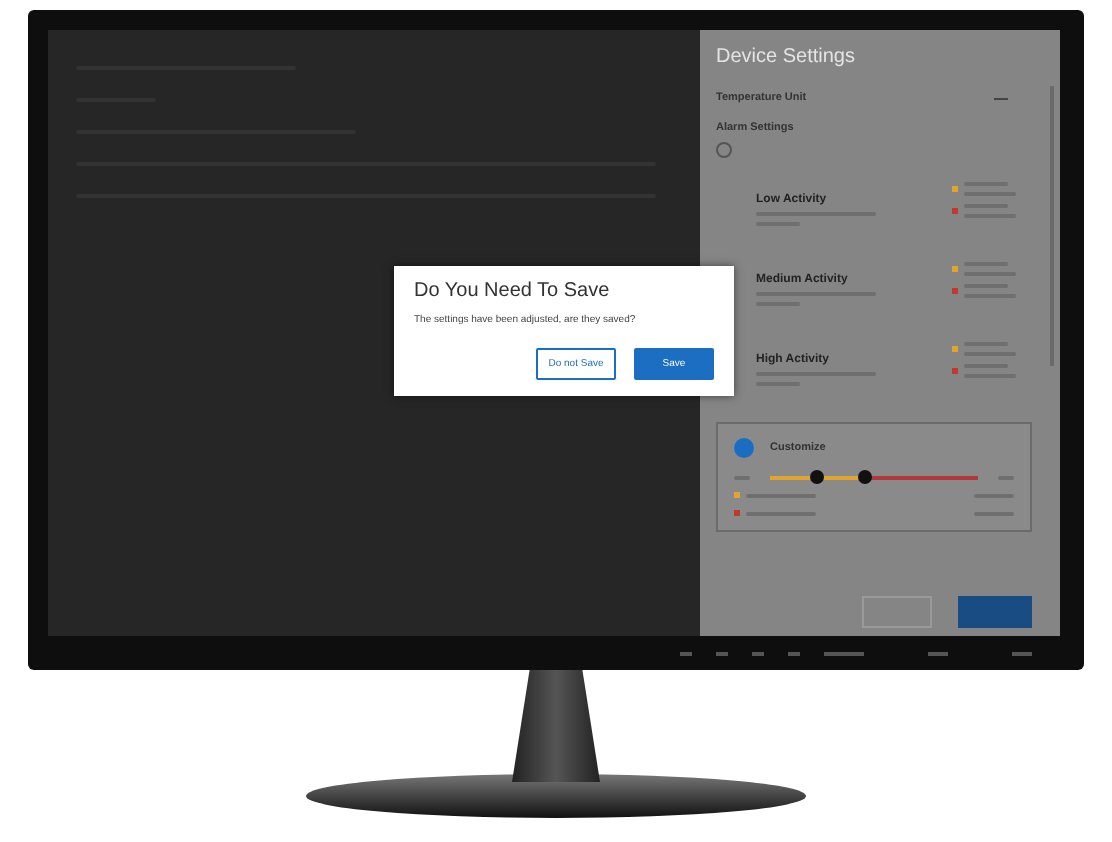  I want to click on customize-checkbox, so click(744, 448).